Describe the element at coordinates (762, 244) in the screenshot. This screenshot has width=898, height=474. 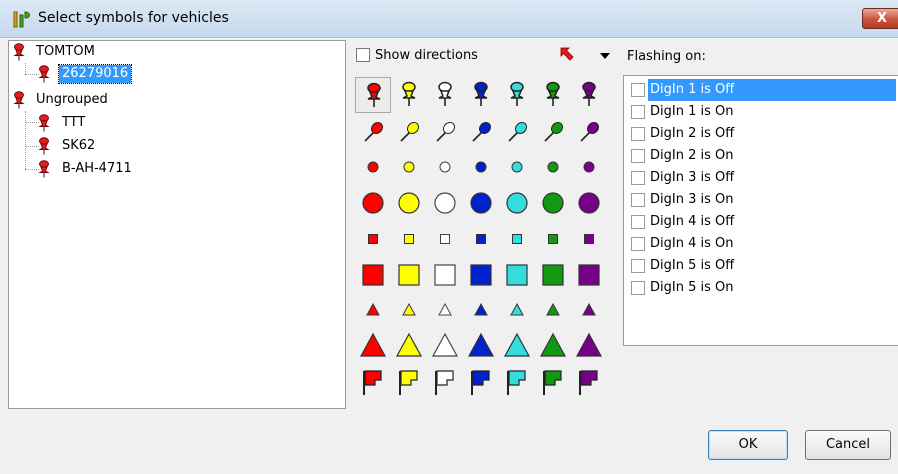
I see `flashing-list-item: DigIn 4 is On` at that location.